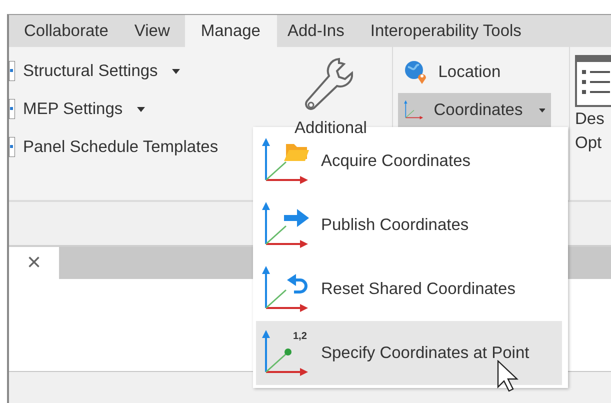 This screenshot has height=403, width=611. What do you see at coordinates (285, 226) in the screenshot?
I see `arrow-axes-icon` at bounding box center [285, 226].